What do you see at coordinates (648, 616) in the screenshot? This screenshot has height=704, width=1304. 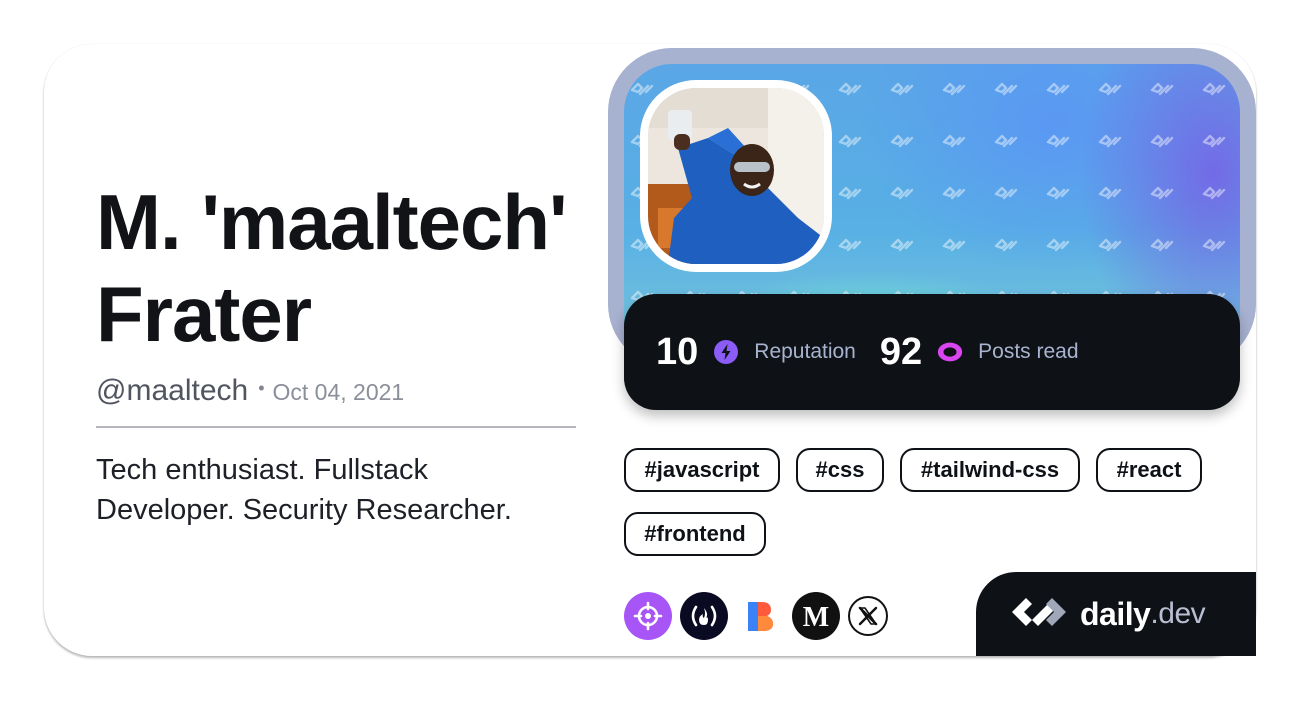 I see `crosshair-icon` at bounding box center [648, 616].